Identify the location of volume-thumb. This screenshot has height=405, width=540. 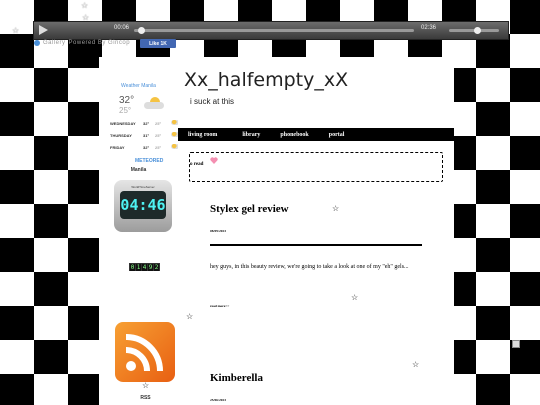
(477, 30).